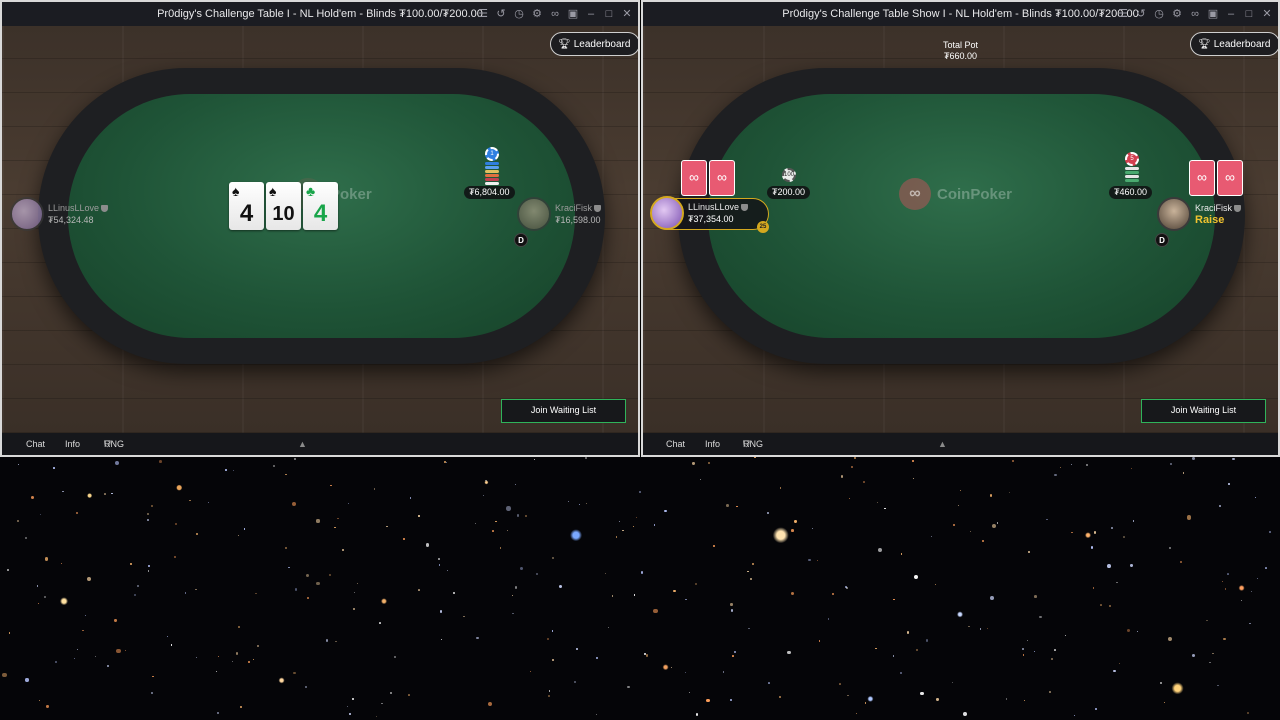  I want to click on leaderboard-label: Leaderboard, so click(602, 44).